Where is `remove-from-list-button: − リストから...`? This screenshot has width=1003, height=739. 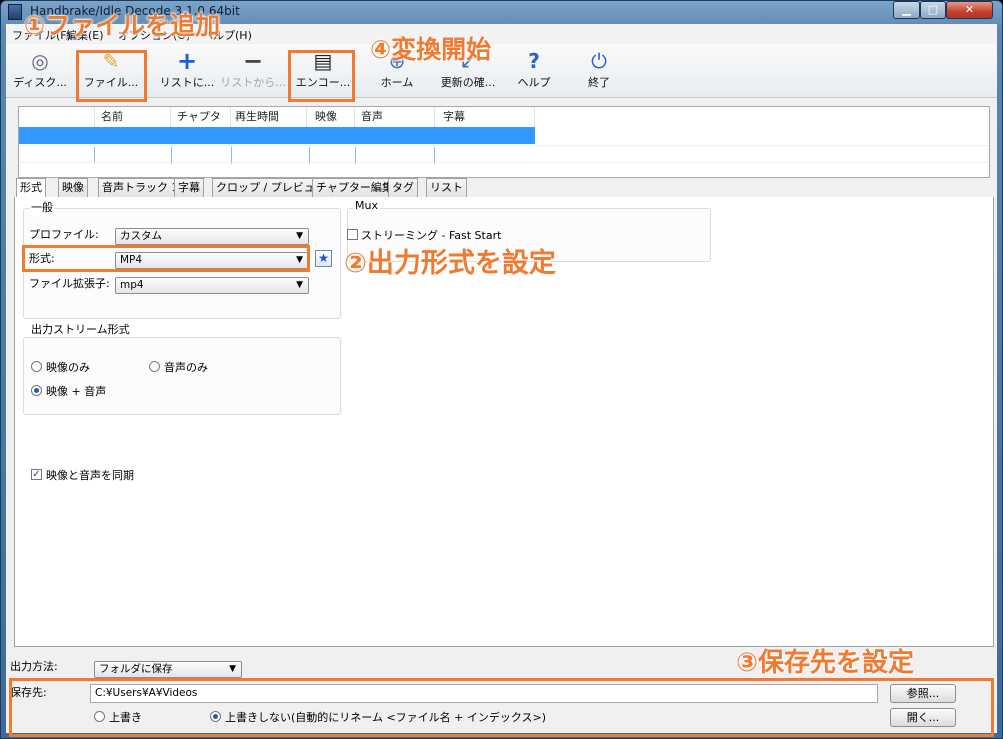
remove-from-list-button: − リストから... is located at coordinates (253, 72).